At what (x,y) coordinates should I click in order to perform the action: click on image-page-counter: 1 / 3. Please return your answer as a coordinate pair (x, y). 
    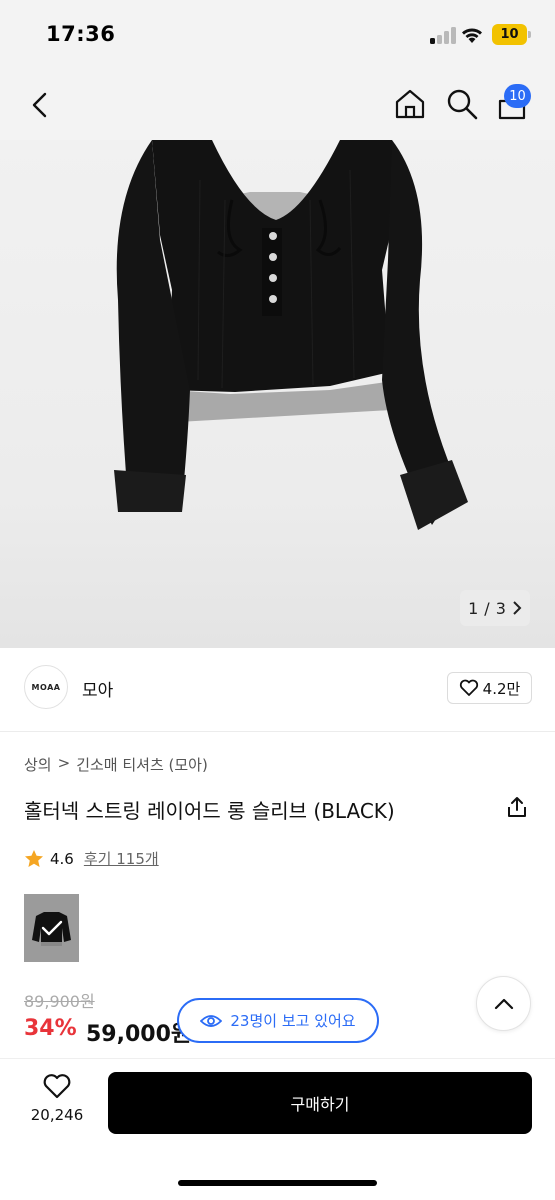
    Looking at the image, I should click on (495, 608).